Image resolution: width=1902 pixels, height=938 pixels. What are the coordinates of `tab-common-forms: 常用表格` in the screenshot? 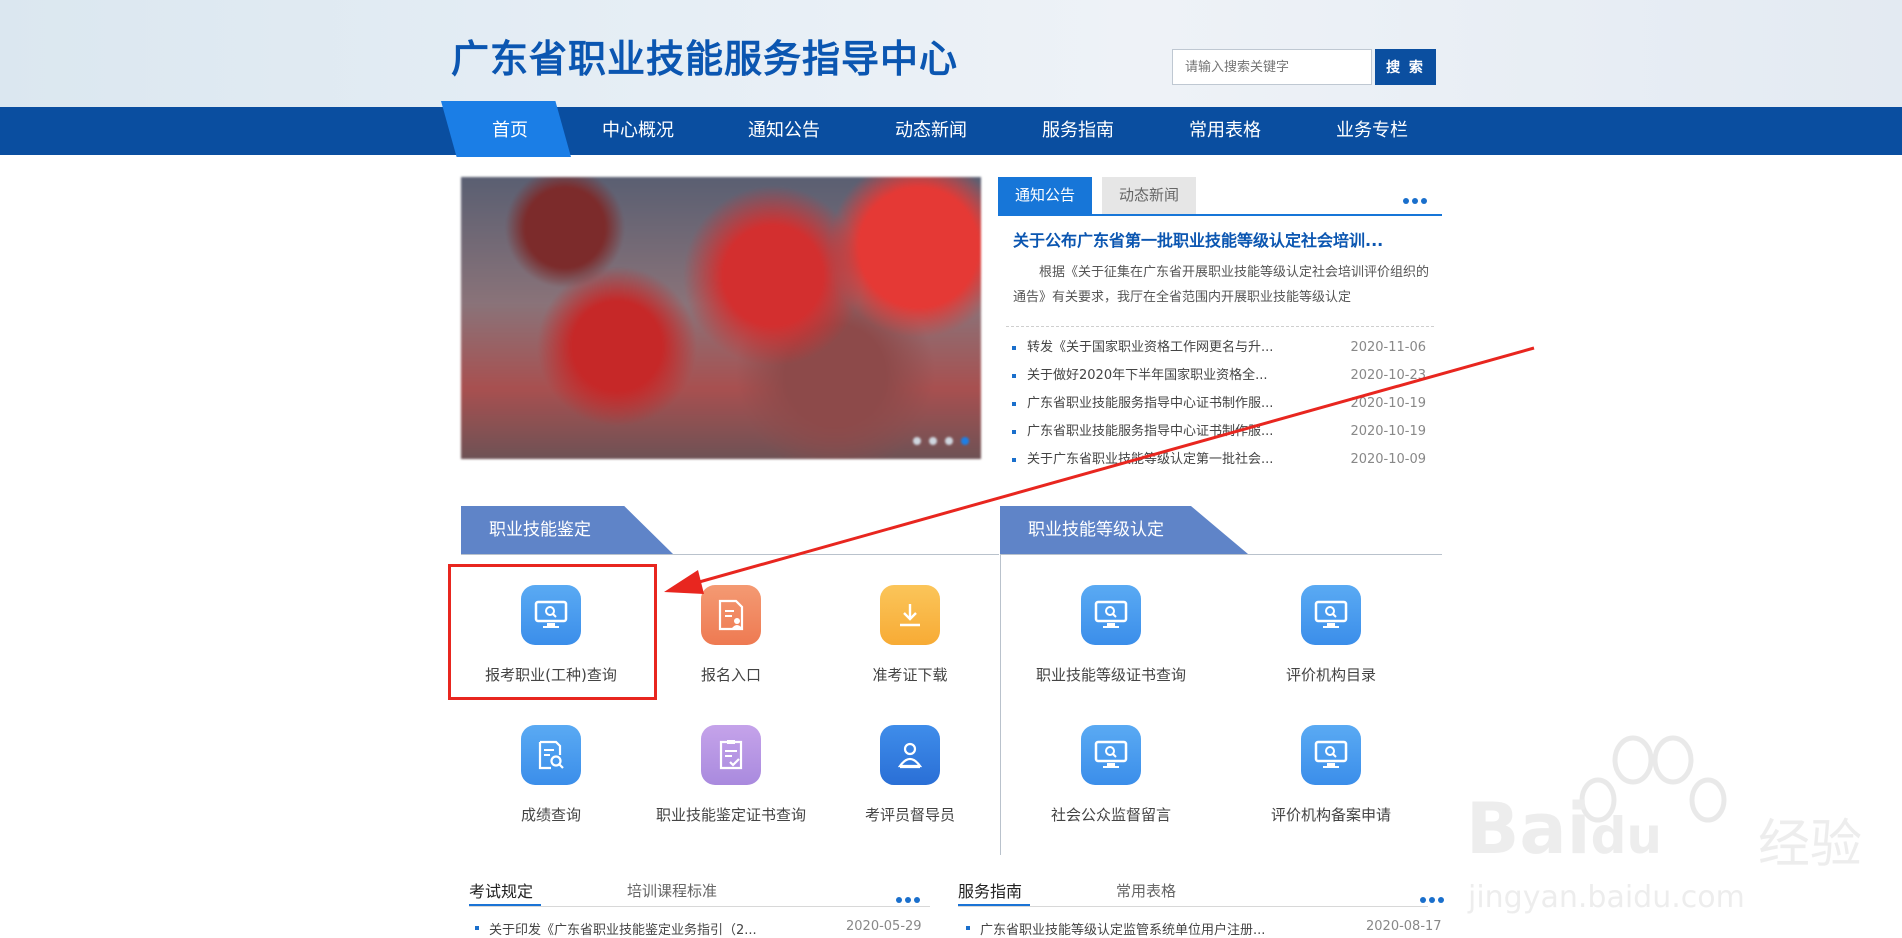 It's located at (1146, 890).